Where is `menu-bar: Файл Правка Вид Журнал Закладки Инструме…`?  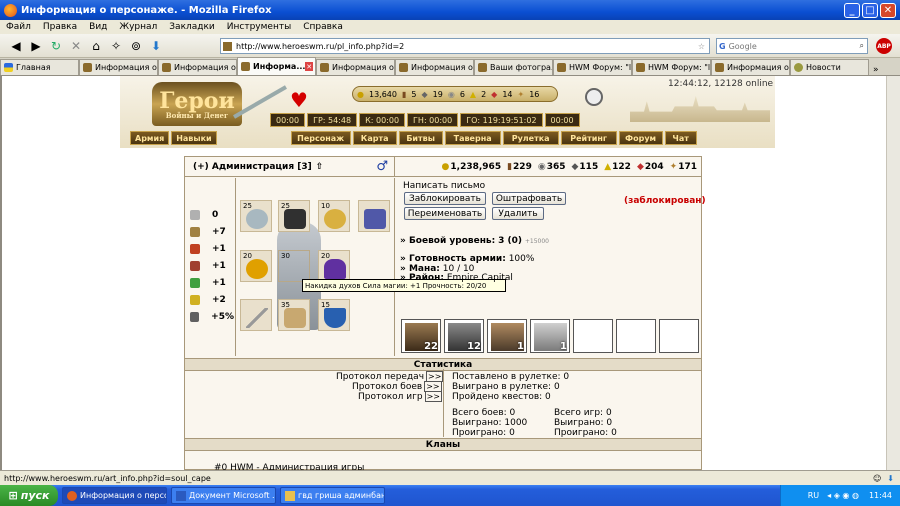 menu-bar: Файл Правка Вид Журнал Закладки Инструме… is located at coordinates (450, 27).